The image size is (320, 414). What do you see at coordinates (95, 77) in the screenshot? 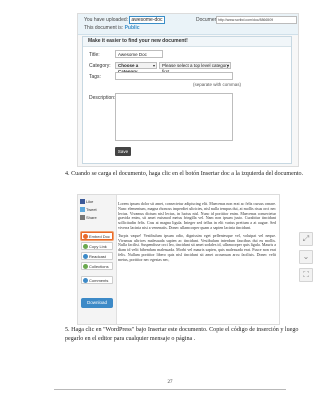
I see `tags-label: Tags:` at bounding box center [95, 77].